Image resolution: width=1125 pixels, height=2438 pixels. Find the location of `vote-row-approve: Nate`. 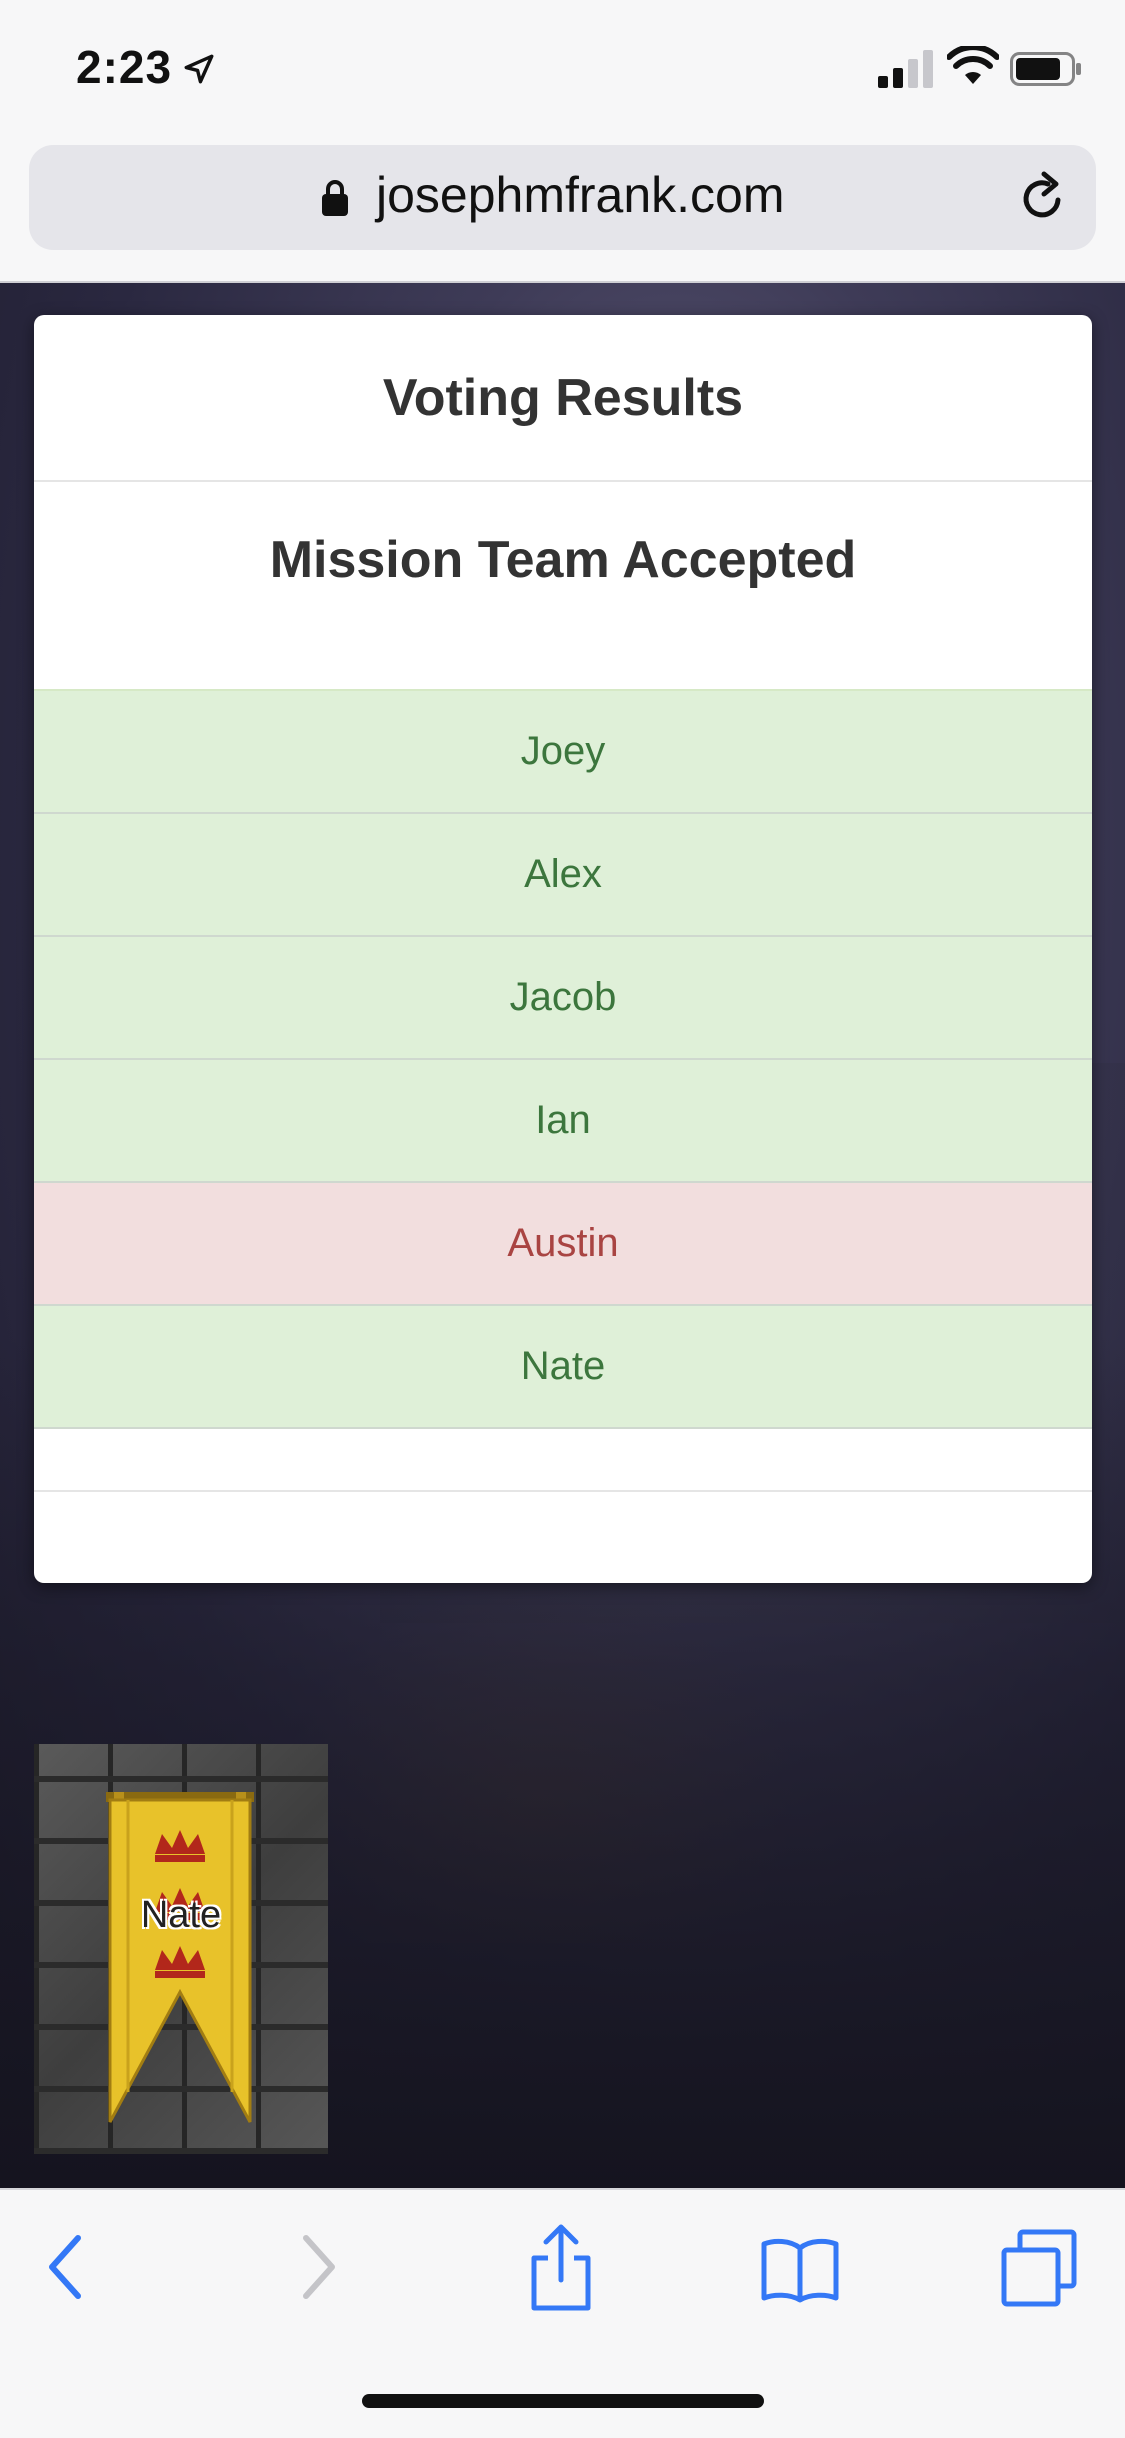

vote-row-approve: Nate is located at coordinates (563, 1367).